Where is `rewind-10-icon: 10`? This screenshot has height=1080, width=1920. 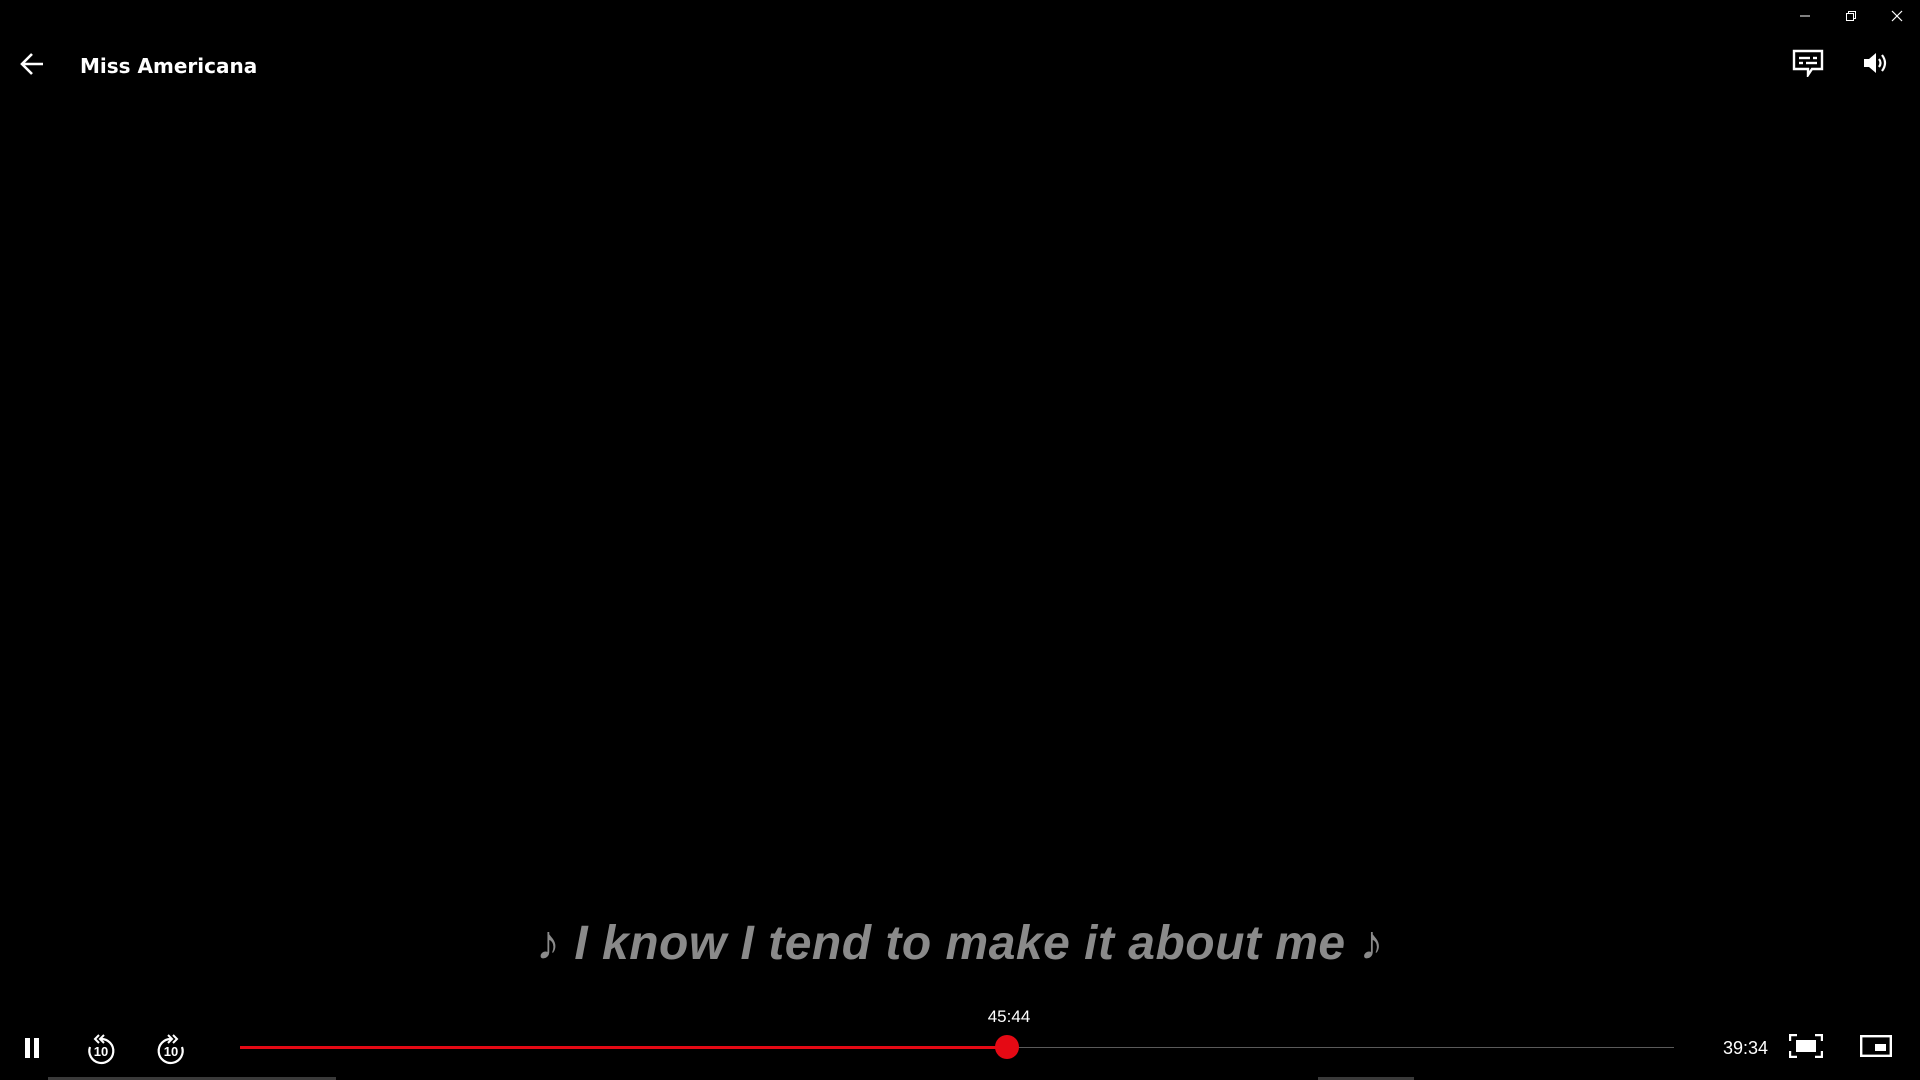
rewind-10-icon: 10 is located at coordinates (101, 1050).